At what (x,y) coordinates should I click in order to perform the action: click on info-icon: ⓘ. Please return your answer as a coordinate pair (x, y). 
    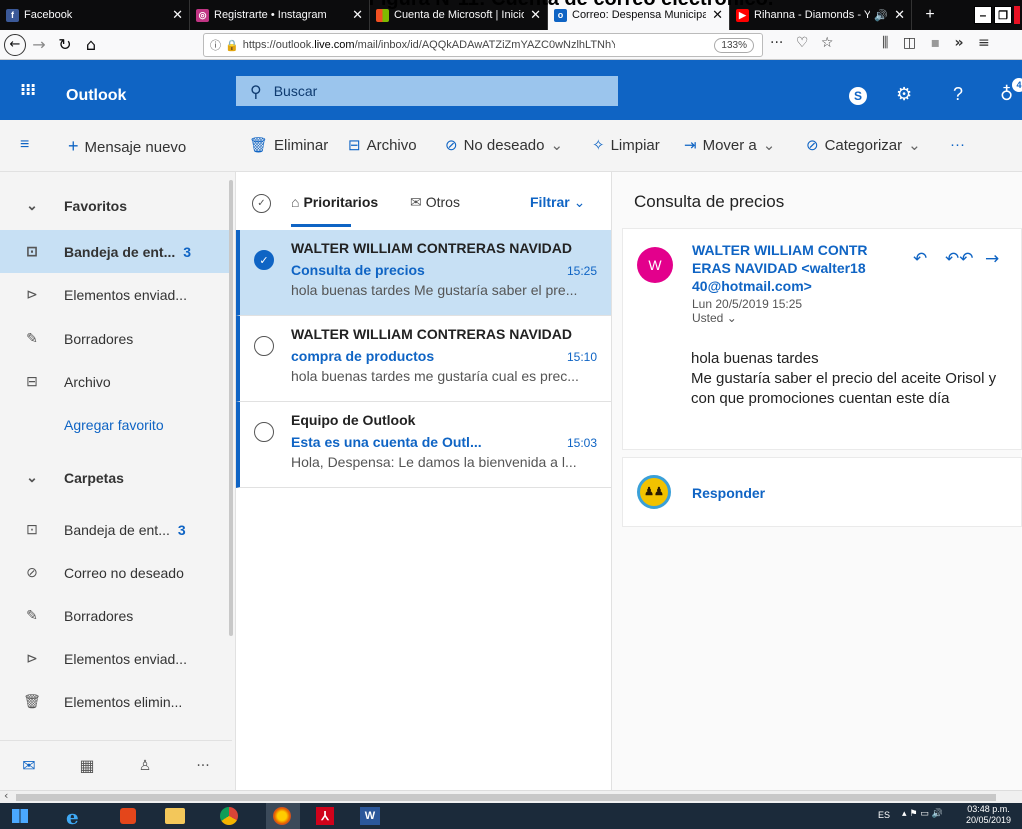
    Looking at the image, I should click on (215, 45).